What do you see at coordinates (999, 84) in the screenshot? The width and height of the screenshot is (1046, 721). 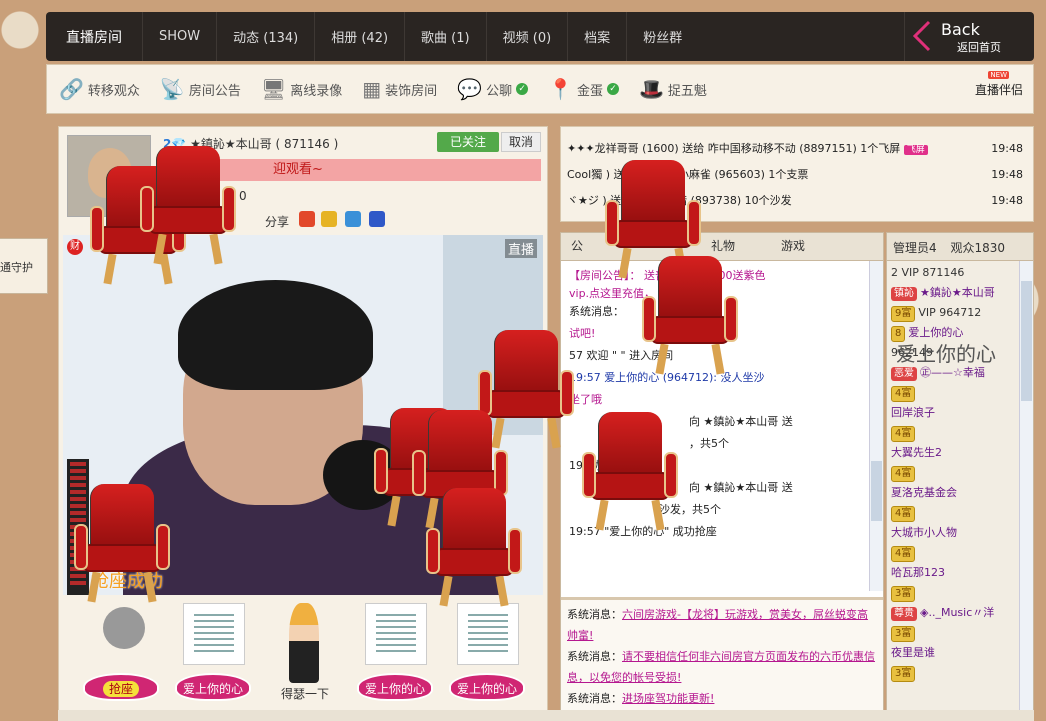 I see `live-partner-button: NEW 直播伴侣` at bounding box center [999, 84].